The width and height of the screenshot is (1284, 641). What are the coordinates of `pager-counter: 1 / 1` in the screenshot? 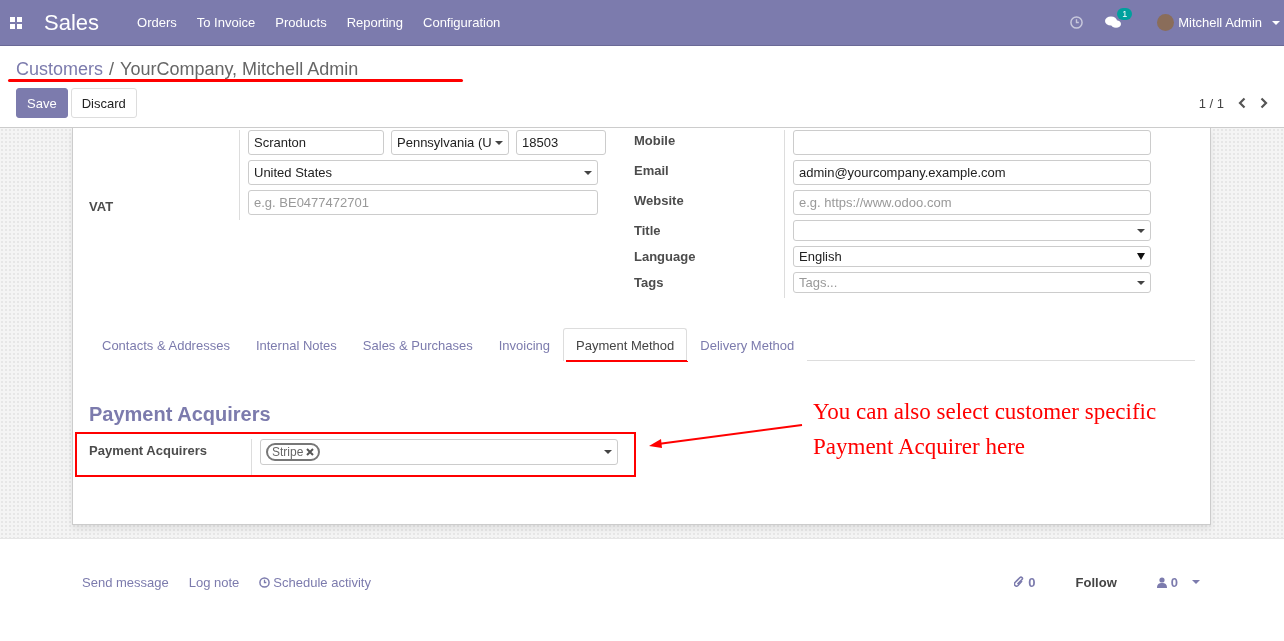 It's located at (1211, 103).